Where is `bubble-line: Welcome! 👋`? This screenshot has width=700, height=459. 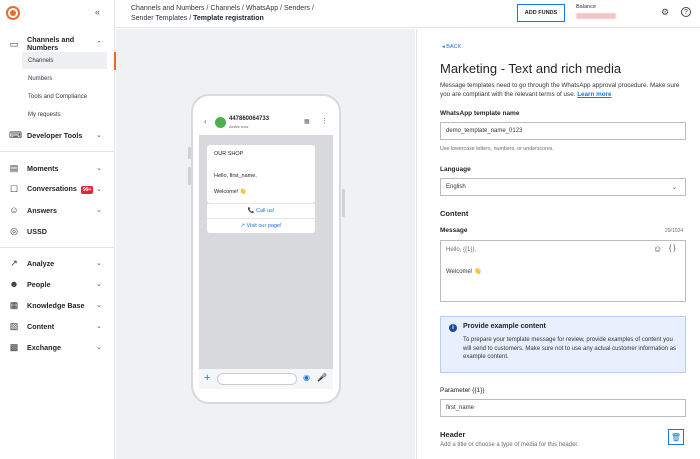
bubble-line: Welcome! 👋 is located at coordinates (230, 192).